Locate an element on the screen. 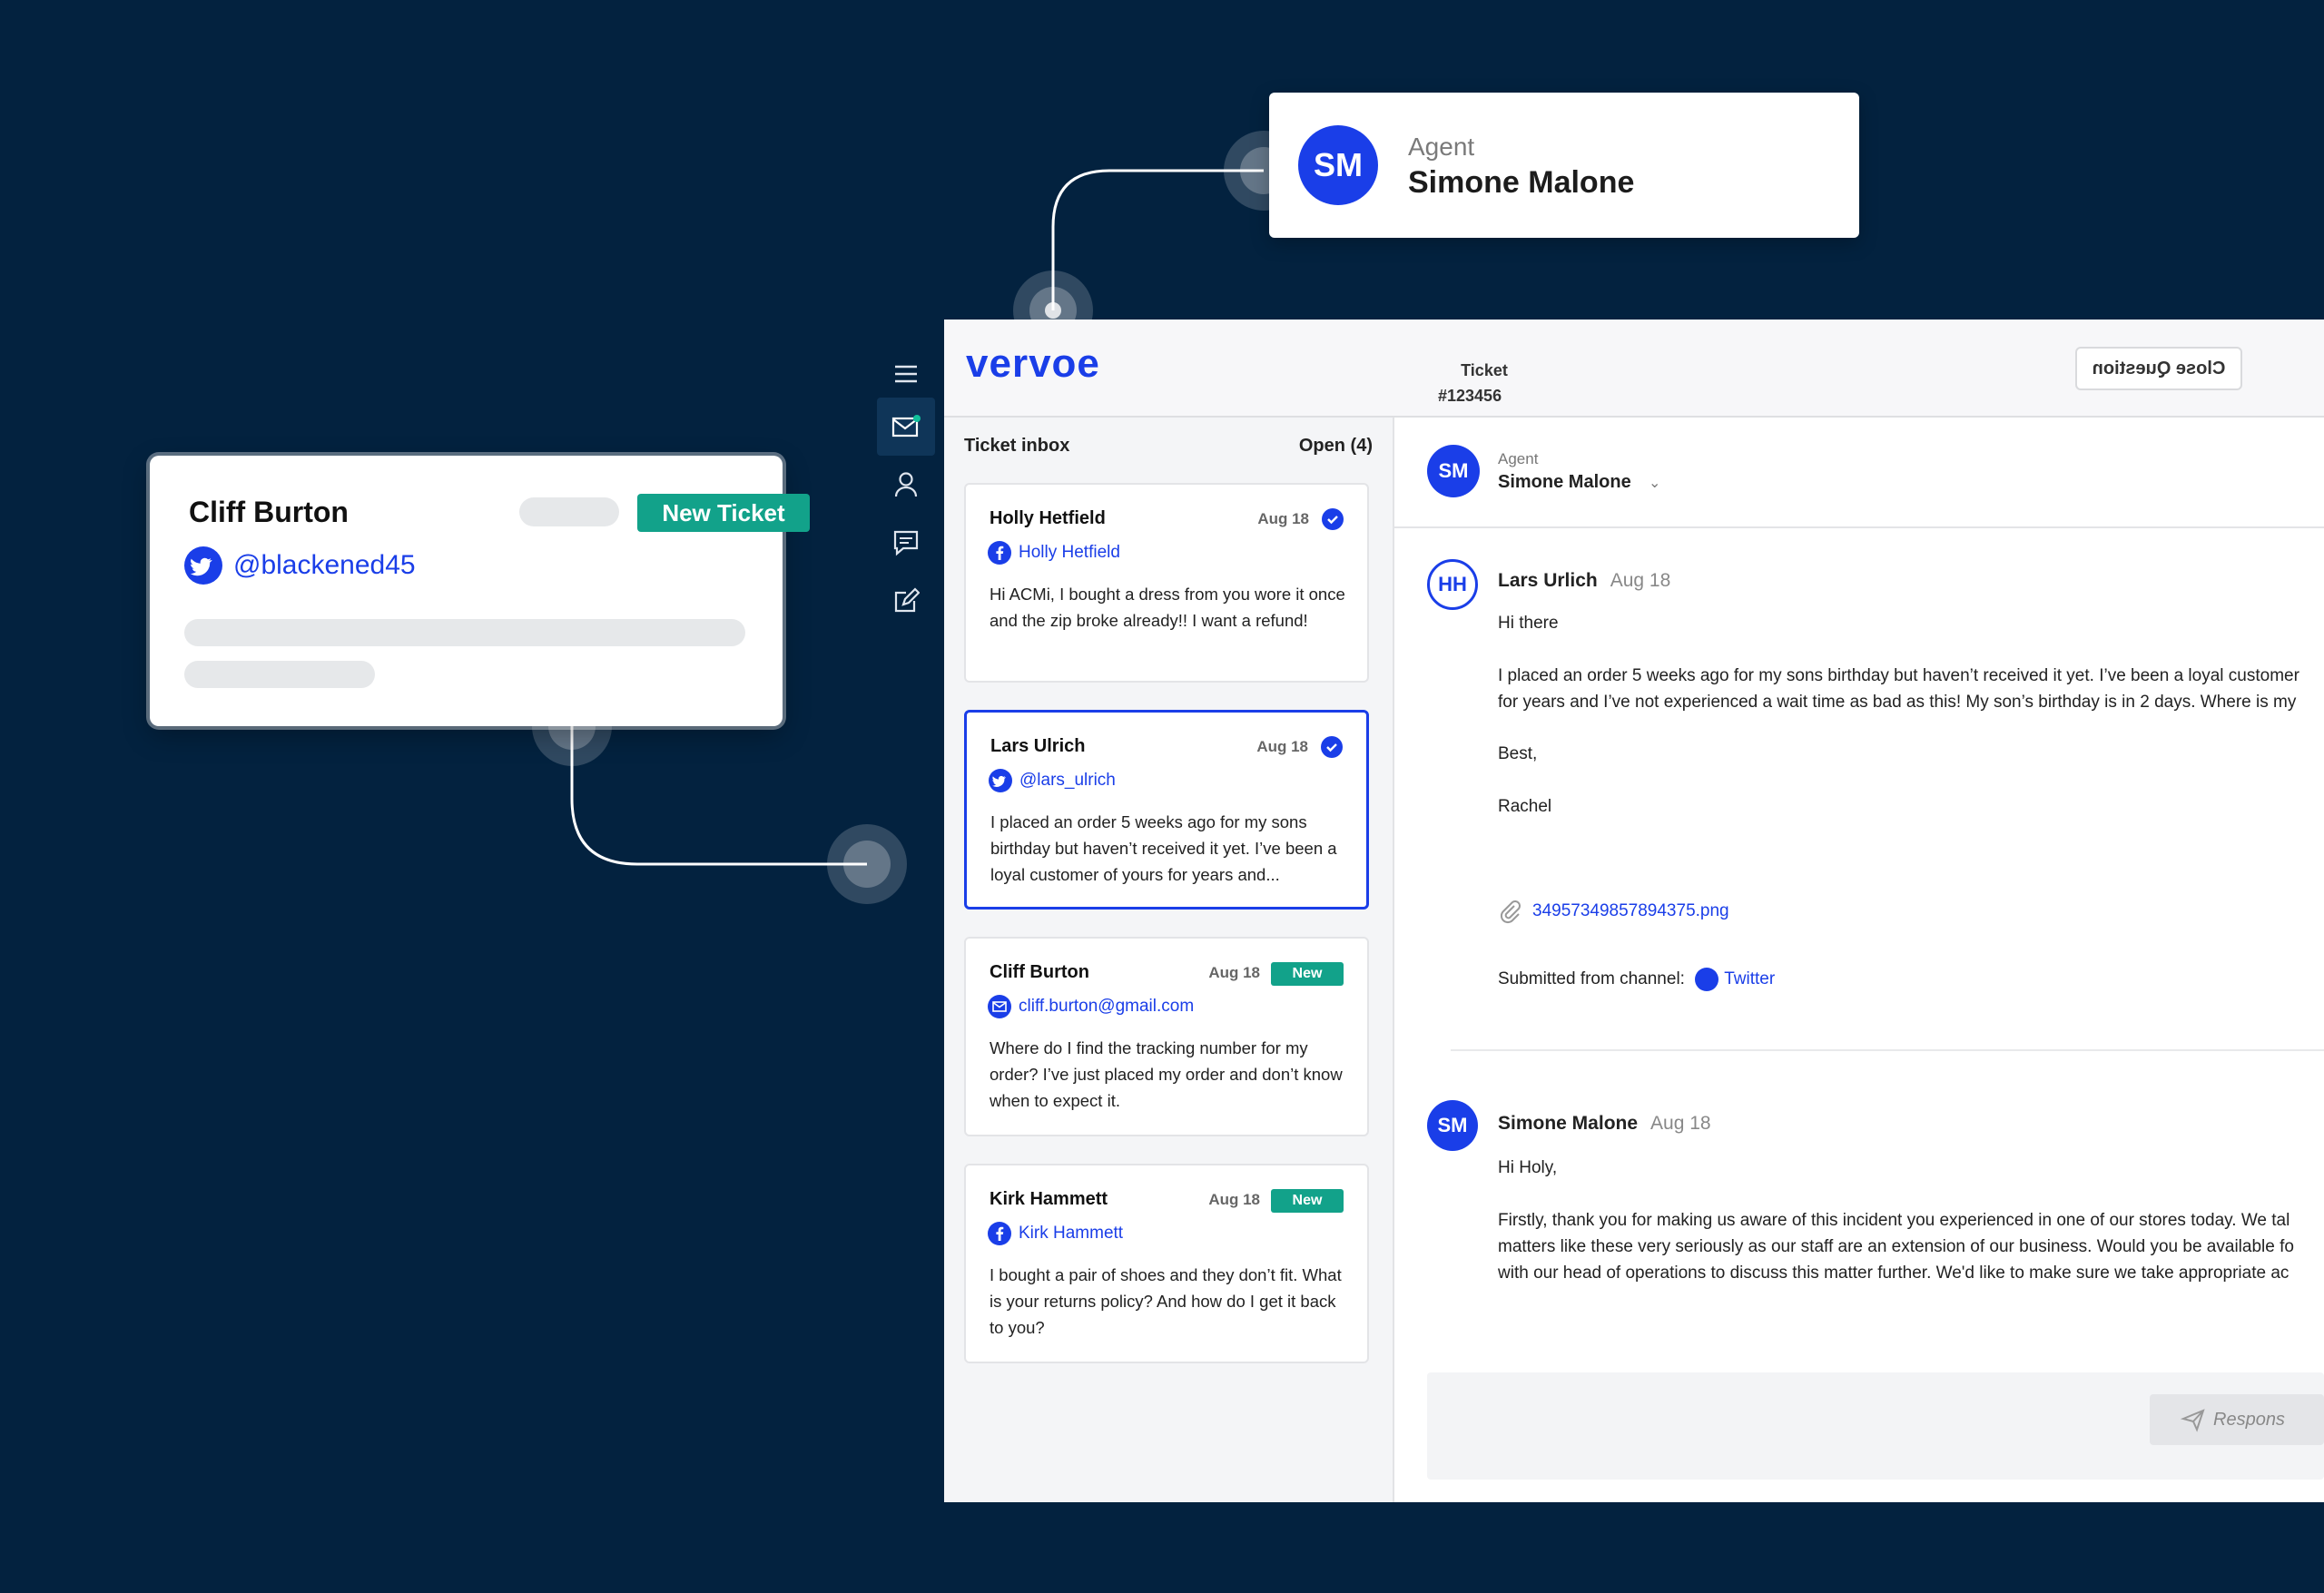 Image resolution: width=2324 pixels, height=1593 pixels. message-line: Best, is located at coordinates (1518, 753).